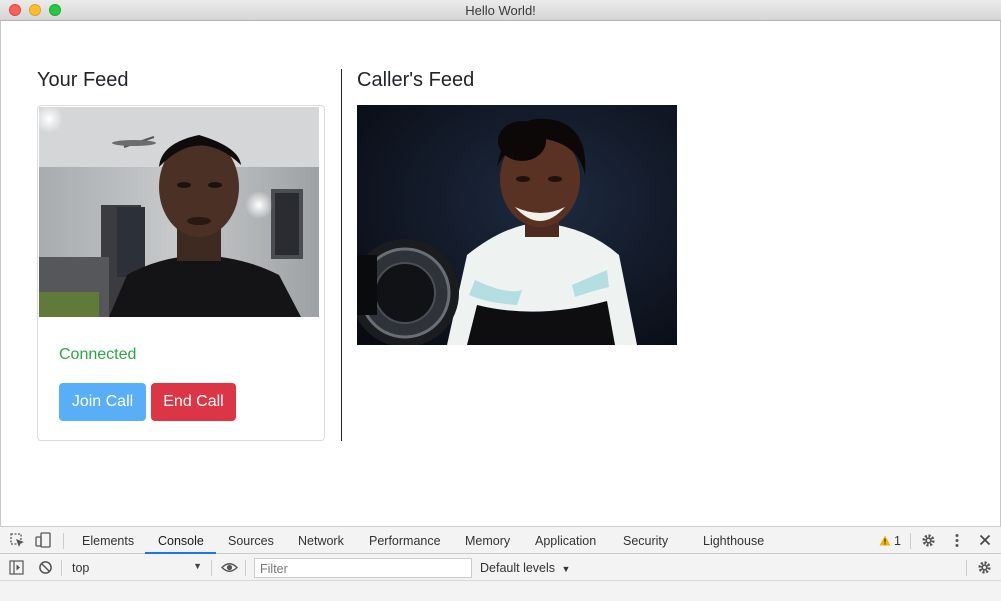  What do you see at coordinates (98, 354) in the screenshot?
I see `connection-status: Connected` at bounding box center [98, 354].